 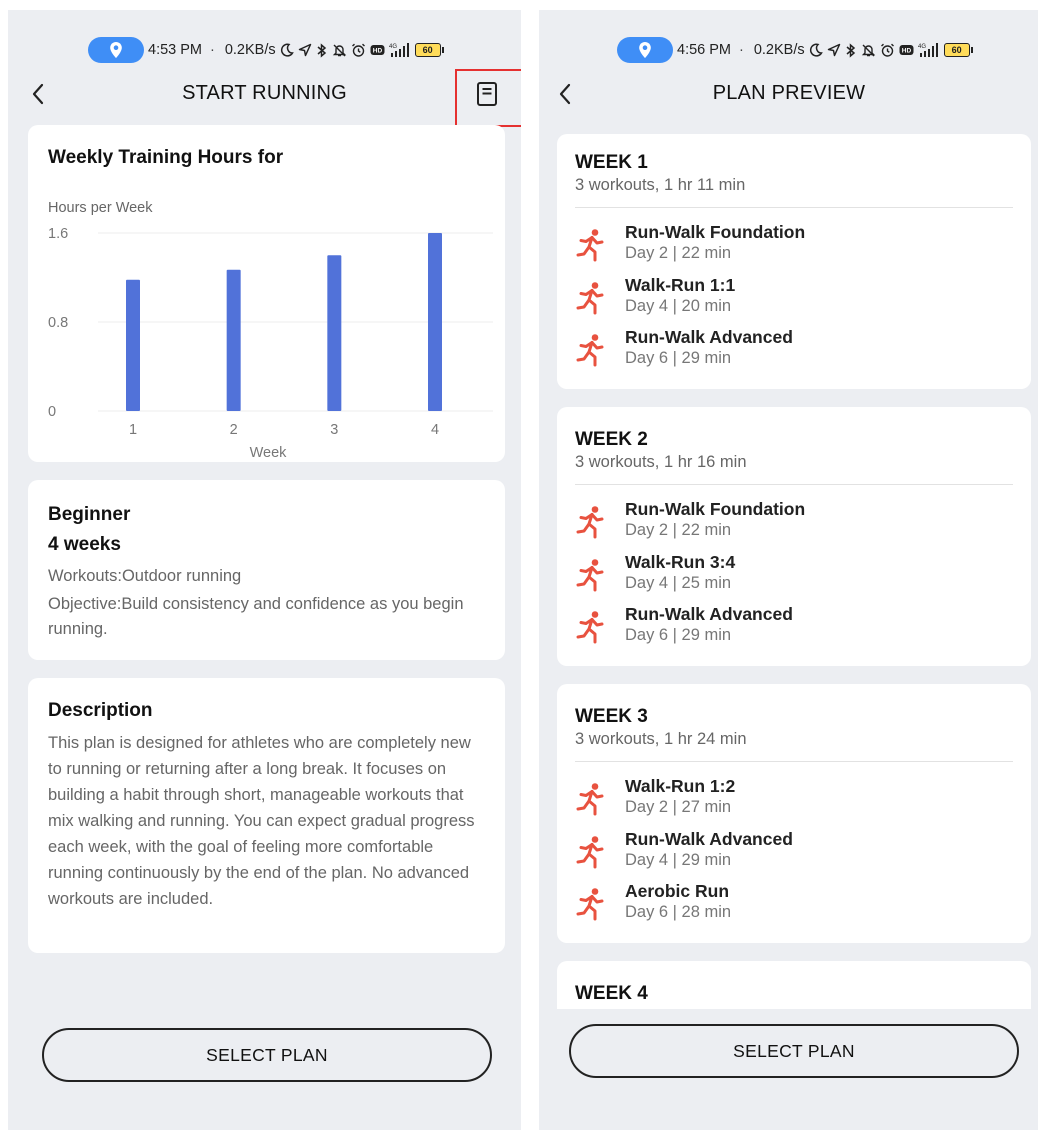 What do you see at coordinates (84, 544) in the screenshot?
I see `plan-duration: 4 weeks` at bounding box center [84, 544].